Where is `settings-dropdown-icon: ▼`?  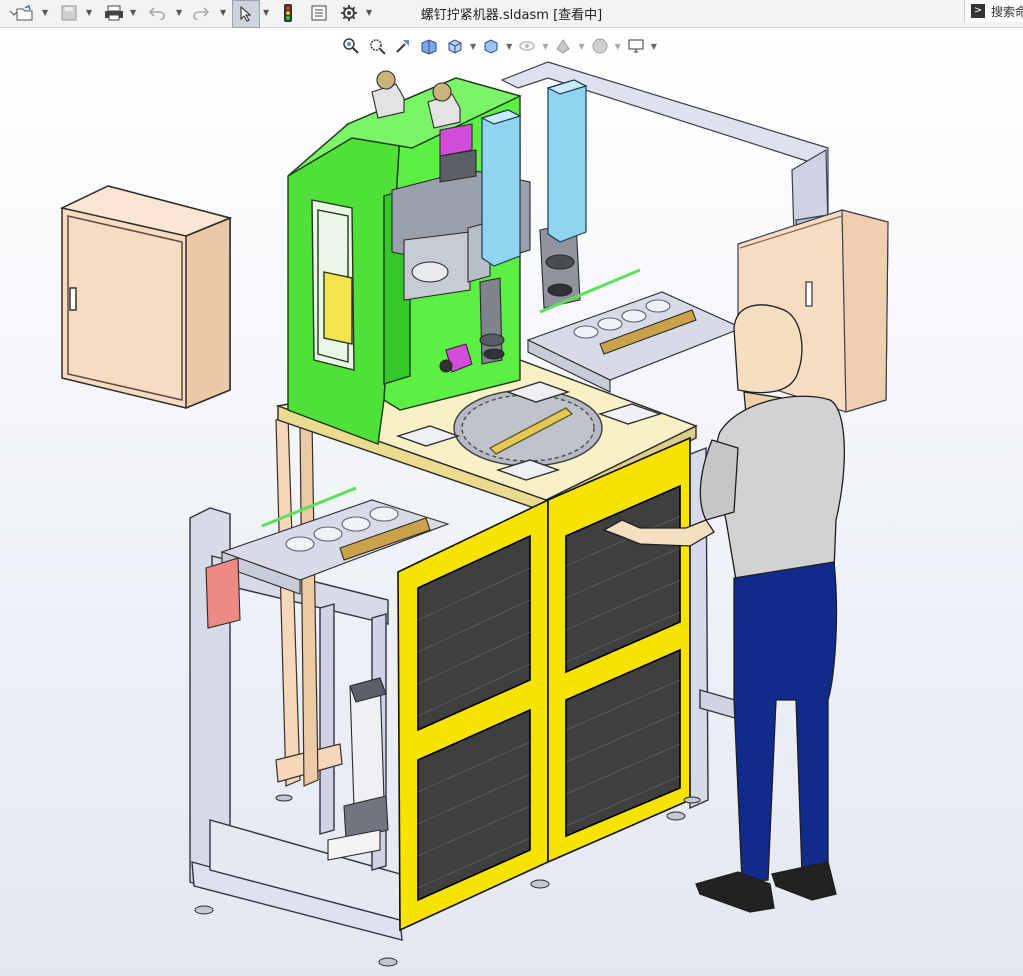
settings-dropdown-icon: ▼ is located at coordinates (369, 12).